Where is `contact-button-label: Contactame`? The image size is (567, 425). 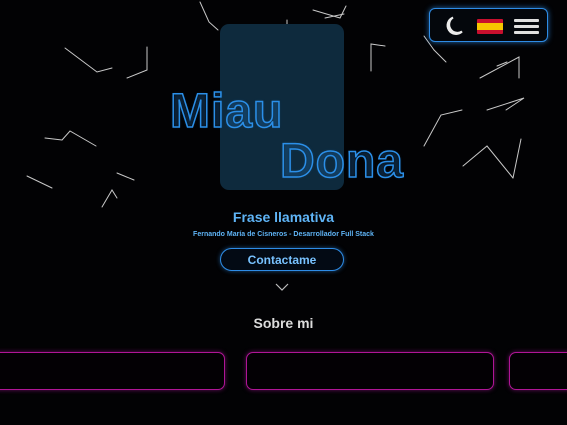 contact-button-label: Contactame is located at coordinates (282, 259).